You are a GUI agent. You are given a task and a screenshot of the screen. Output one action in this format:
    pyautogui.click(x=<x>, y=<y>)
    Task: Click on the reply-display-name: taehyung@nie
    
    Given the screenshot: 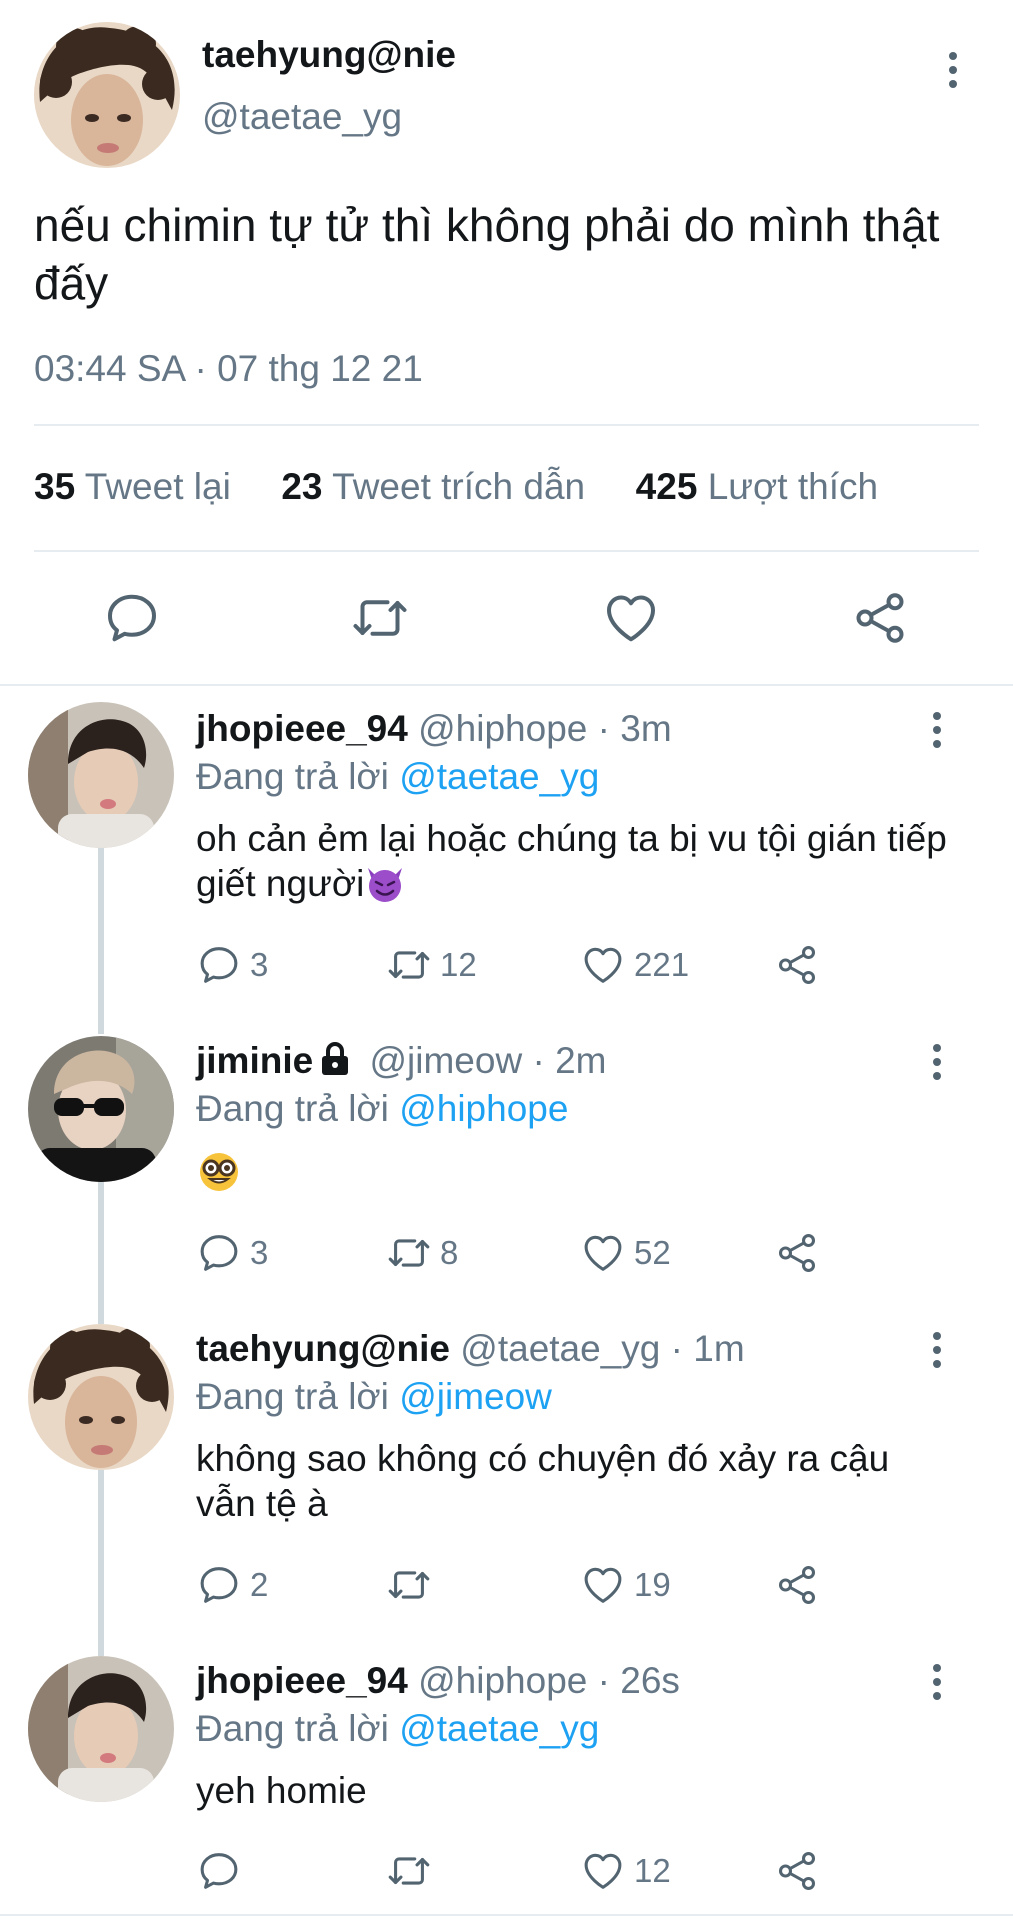 What is the action you would take?
    pyautogui.click(x=323, y=1348)
    